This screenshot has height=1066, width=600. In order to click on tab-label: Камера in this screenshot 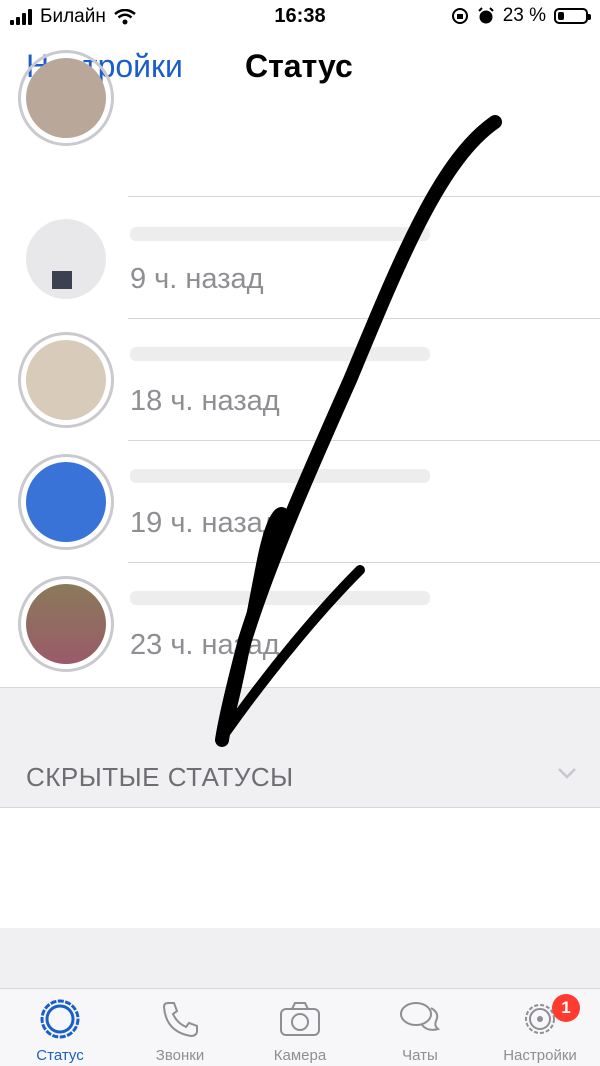, I will do `click(300, 1055)`.